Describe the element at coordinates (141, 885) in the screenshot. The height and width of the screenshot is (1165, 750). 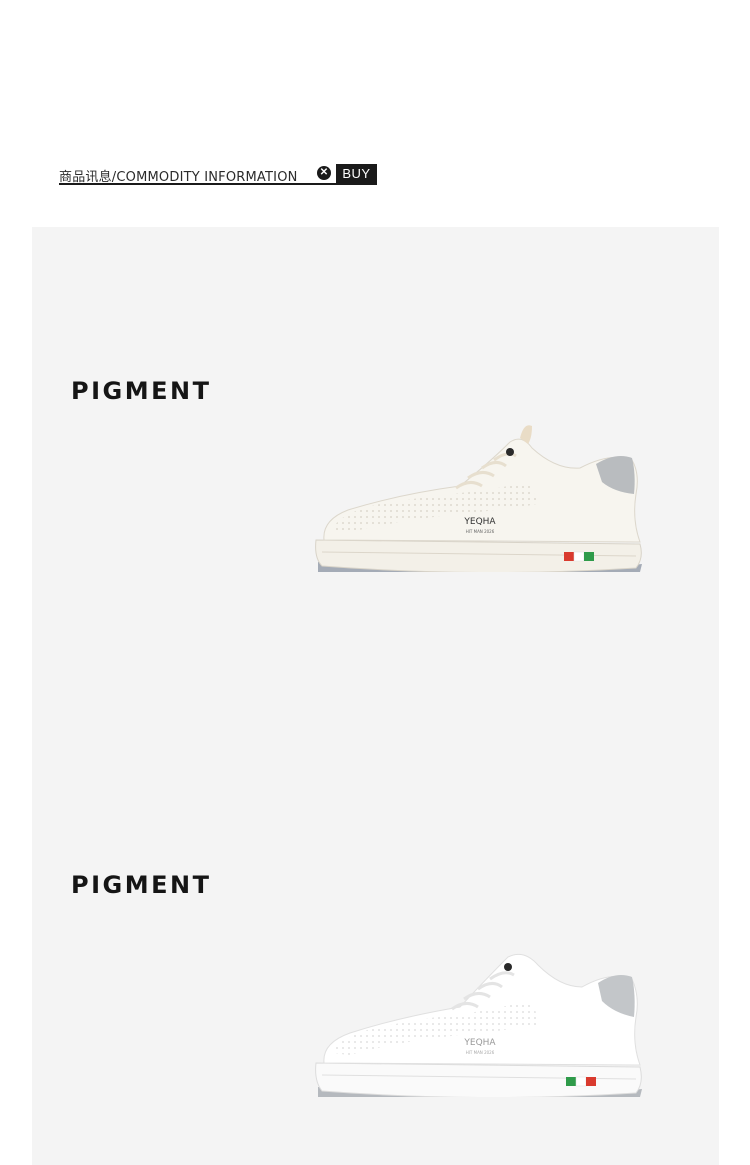
I see `section-title-pigment-2: PIGMENT` at that location.